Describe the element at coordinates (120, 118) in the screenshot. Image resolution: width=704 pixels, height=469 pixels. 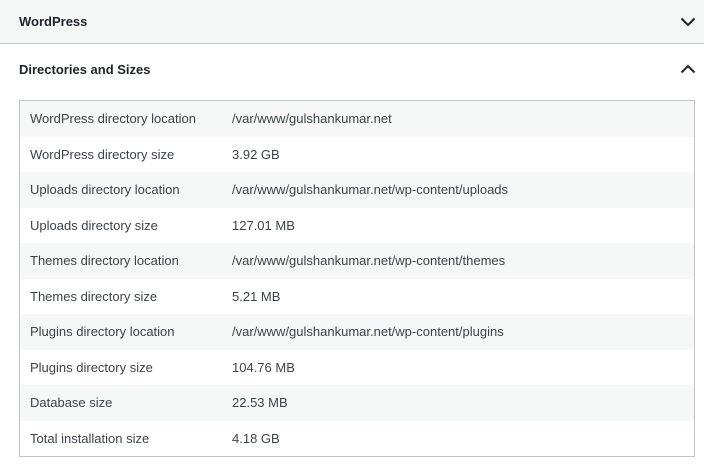
I see `row-label: WordPress directory location` at that location.